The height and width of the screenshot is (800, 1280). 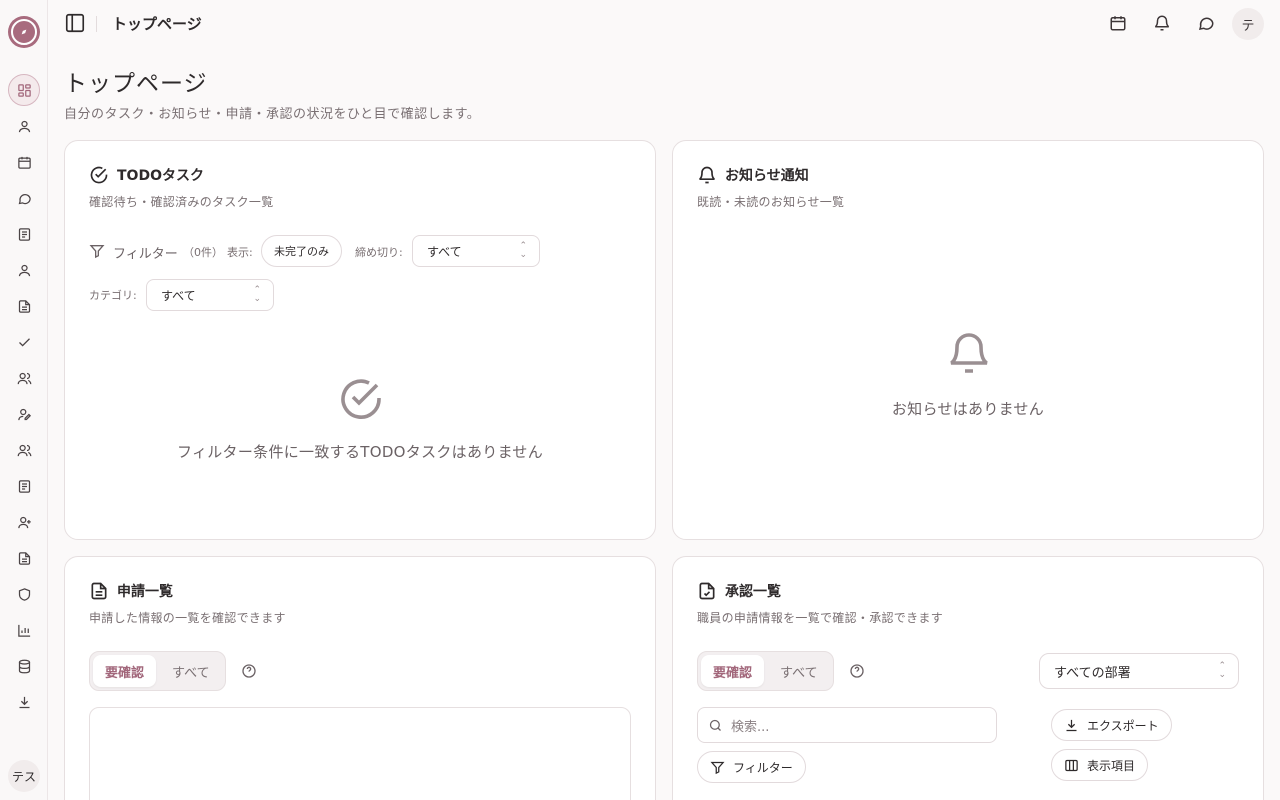 What do you see at coordinates (24, 776) in the screenshot?
I see `user-avatar-bottom: テス` at bounding box center [24, 776].